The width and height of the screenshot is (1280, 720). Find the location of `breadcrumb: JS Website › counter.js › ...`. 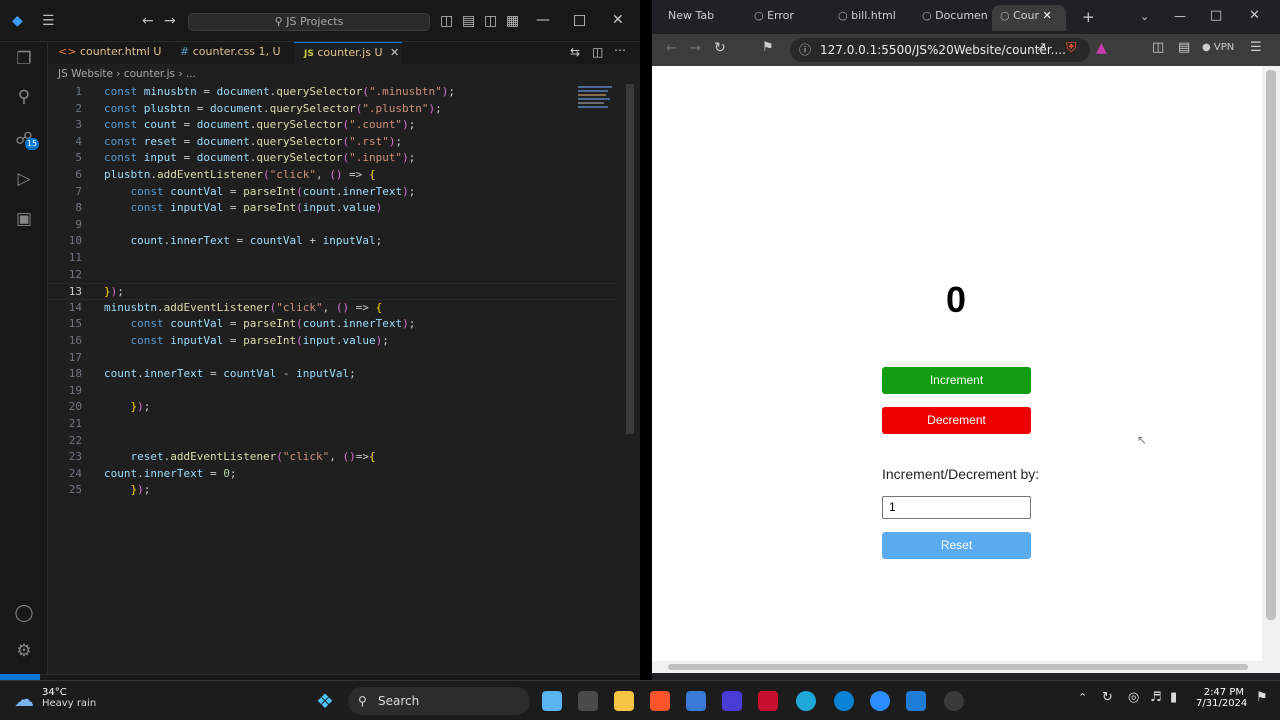

breadcrumb: JS Website › counter.js › ... is located at coordinates (127, 74).